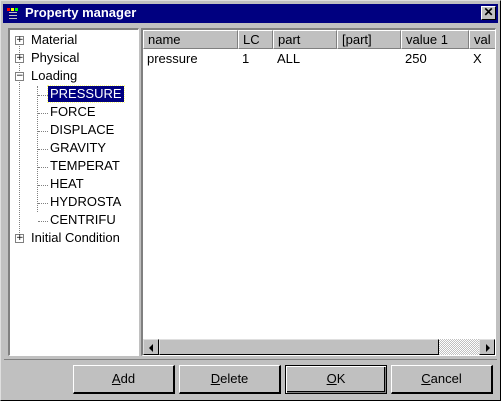  Describe the element at coordinates (255, 39) in the screenshot. I see `column-header-lc: LC` at that location.